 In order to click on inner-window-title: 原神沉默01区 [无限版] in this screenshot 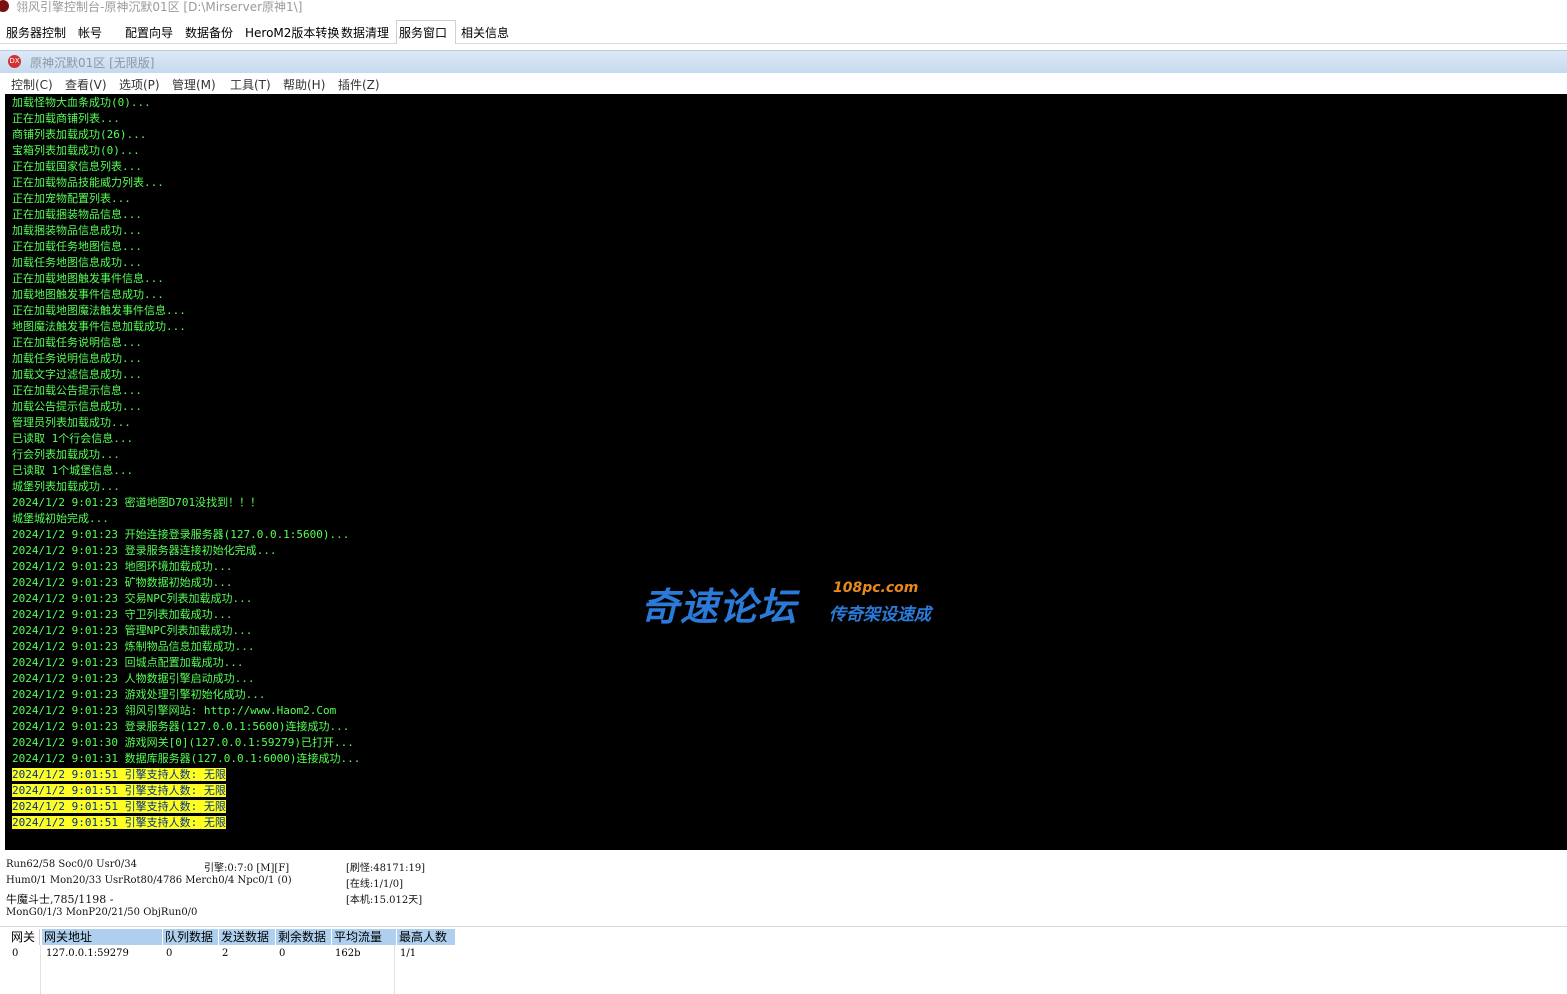, I will do `click(92, 63)`.